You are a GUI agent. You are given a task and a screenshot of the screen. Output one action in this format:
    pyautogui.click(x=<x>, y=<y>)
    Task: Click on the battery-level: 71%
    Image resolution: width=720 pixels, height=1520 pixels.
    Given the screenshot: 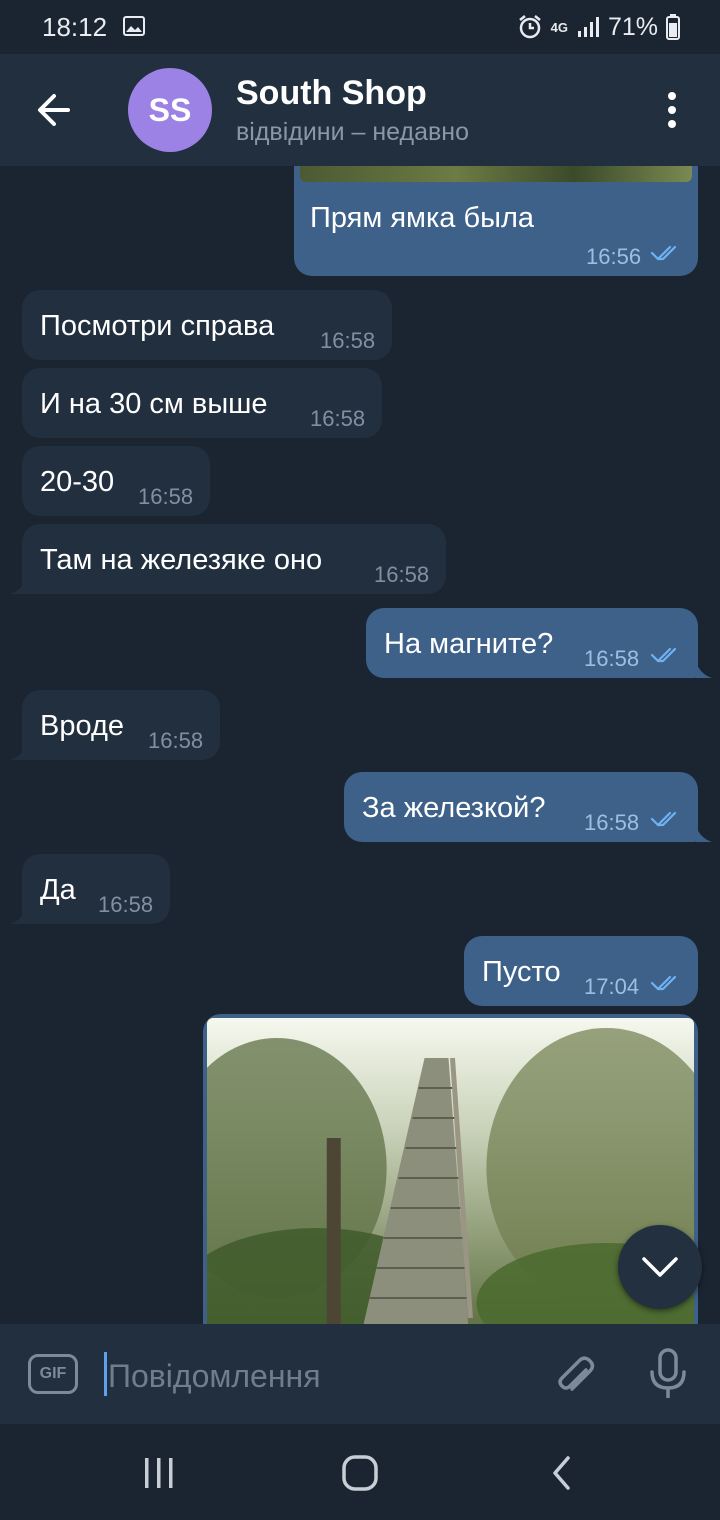 What is the action you would take?
    pyautogui.click(x=632, y=26)
    